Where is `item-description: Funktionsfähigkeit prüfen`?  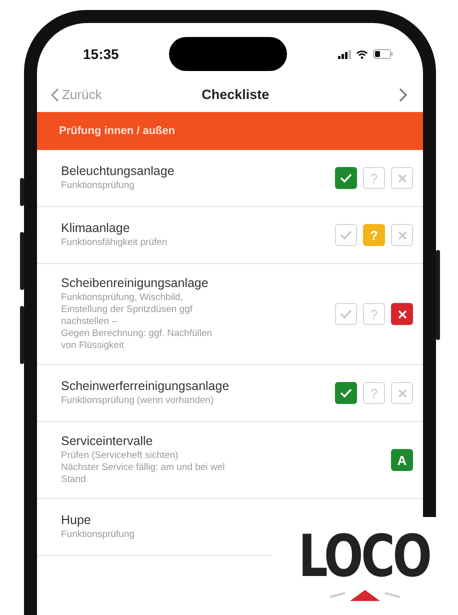
item-description: Funktionsfähigkeit prüfen is located at coordinates (114, 243).